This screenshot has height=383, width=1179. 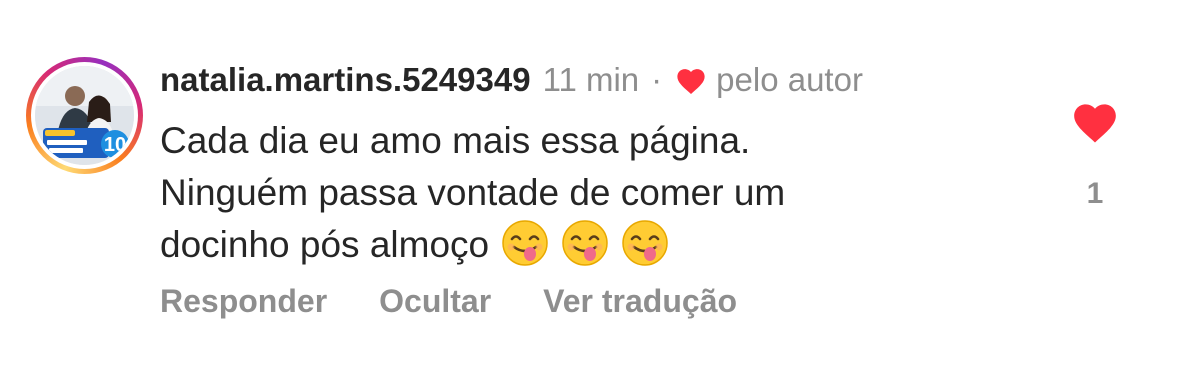 What do you see at coordinates (789, 79) in the screenshot?
I see `liked-by-author-label: pelo autor` at bounding box center [789, 79].